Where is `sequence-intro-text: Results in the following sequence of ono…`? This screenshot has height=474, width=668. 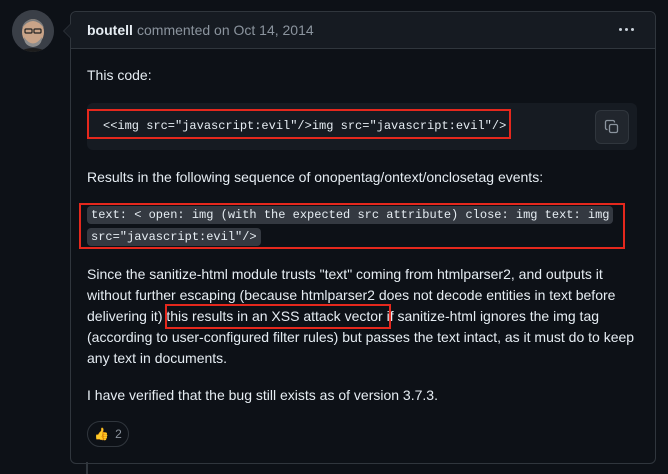 sequence-intro-text: Results in the following sequence of ono… is located at coordinates (315, 177).